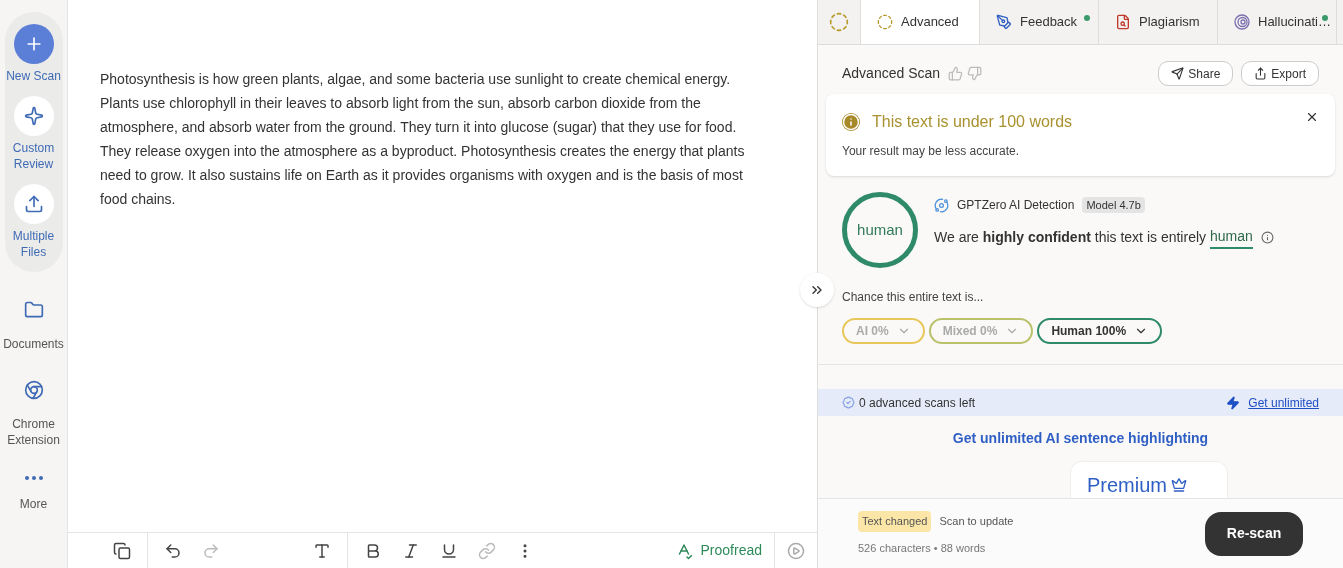 This screenshot has width=1343, height=568. I want to click on scans-left: 0 advanced scans left, so click(917, 403).